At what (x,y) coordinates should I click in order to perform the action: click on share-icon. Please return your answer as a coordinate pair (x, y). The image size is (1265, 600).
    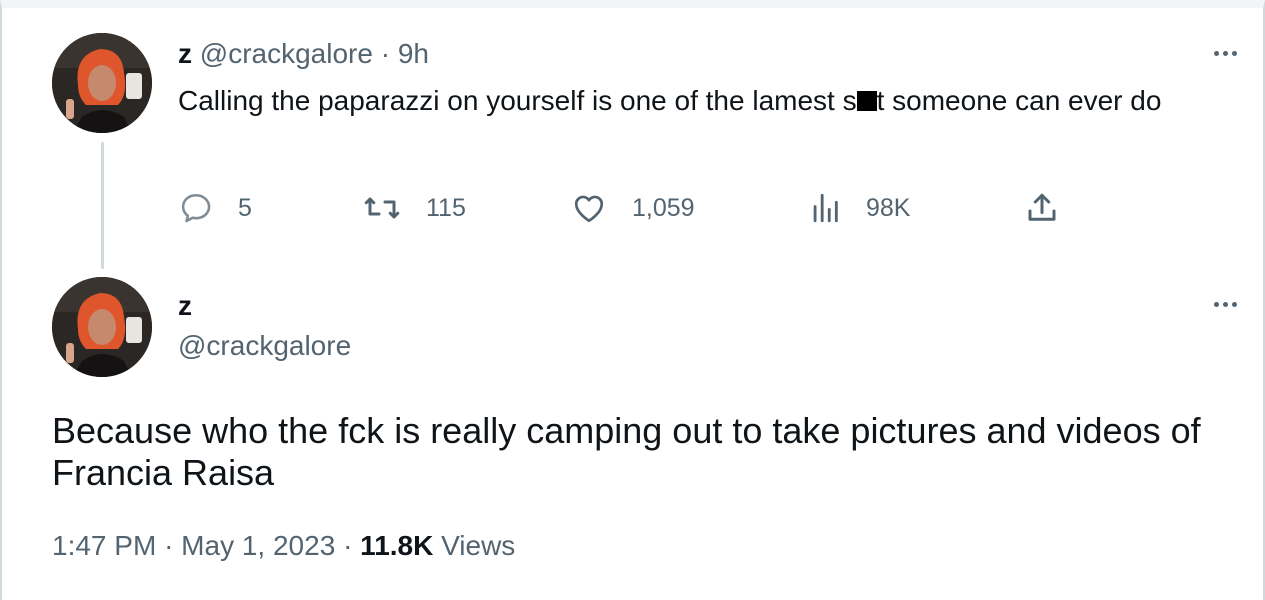
    Looking at the image, I should click on (1042, 207).